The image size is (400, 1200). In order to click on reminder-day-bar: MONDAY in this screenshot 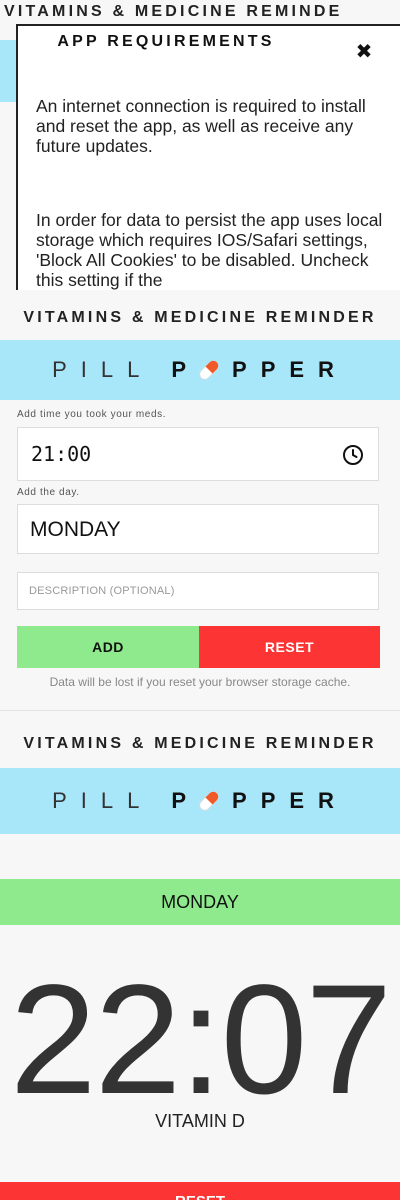, I will do `click(200, 902)`.